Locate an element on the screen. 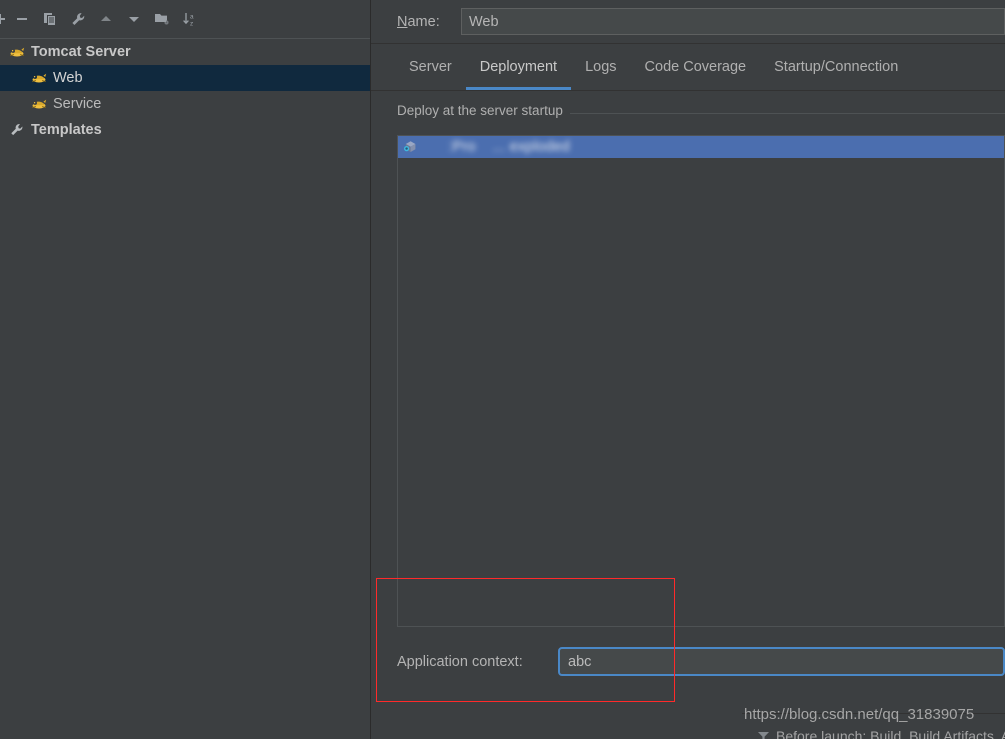 The width and height of the screenshot is (1005, 739). arrow-up-icon is located at coordinates (106, 18).